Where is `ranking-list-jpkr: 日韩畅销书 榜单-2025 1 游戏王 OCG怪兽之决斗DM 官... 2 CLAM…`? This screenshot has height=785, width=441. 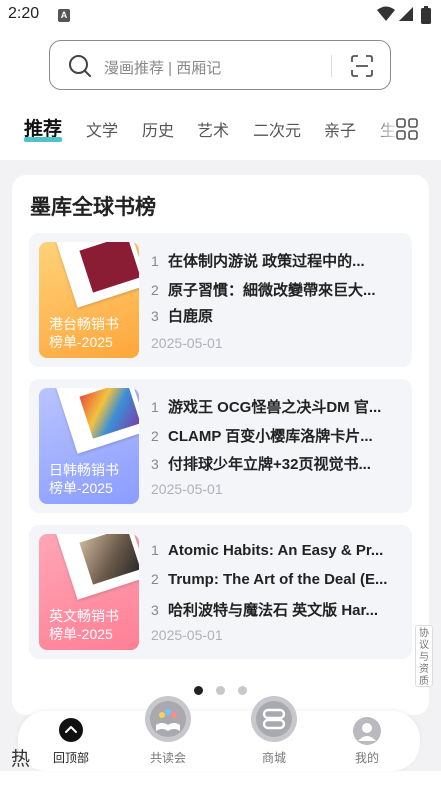 ranking-list-jpkr: 日韩畅销书 榜单-2025 1 游戏王 OCG怪兽之决斗DM 官... 2 CLAM… is located at coordinates (220, 446).